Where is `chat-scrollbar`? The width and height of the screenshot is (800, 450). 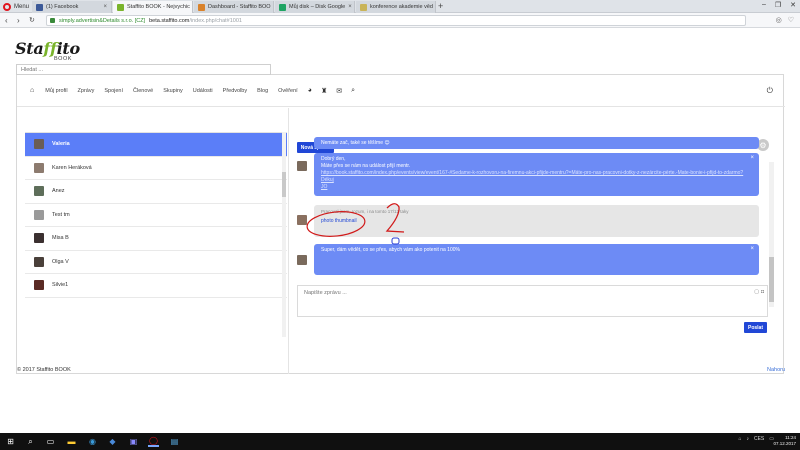 chat-scrollbar is located at coordinates (771, 234).